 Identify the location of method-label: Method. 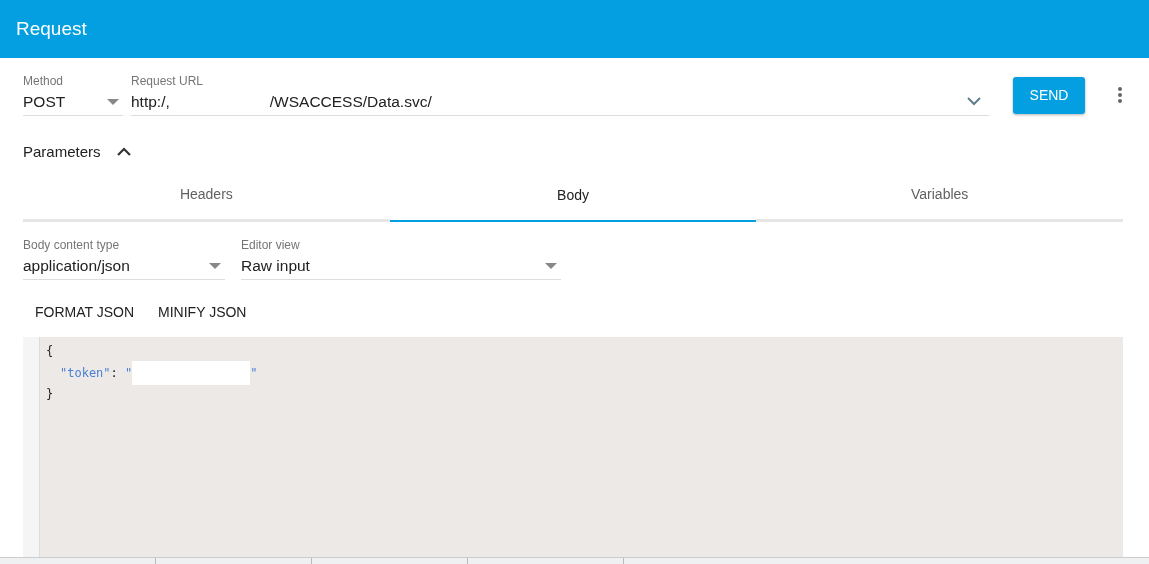
(44, 81).